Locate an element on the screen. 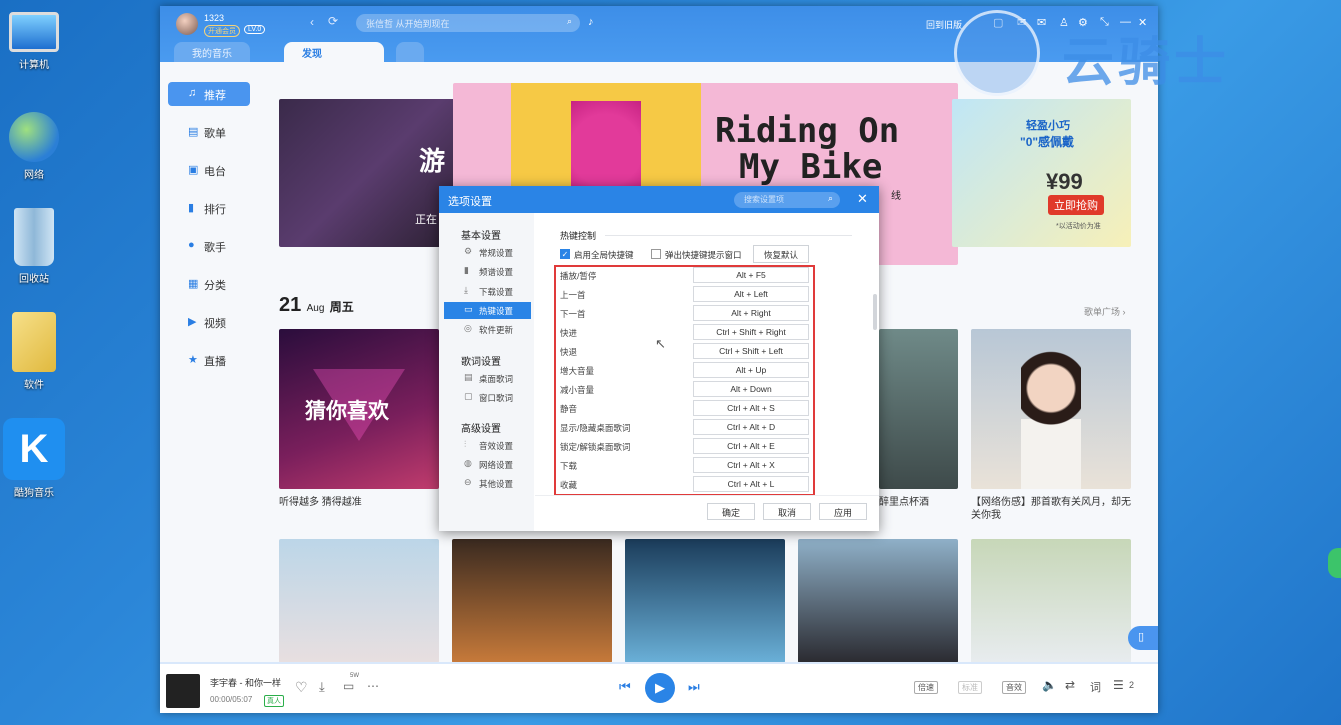  more-icon: ⋯ is located at coordinates (373, 686).